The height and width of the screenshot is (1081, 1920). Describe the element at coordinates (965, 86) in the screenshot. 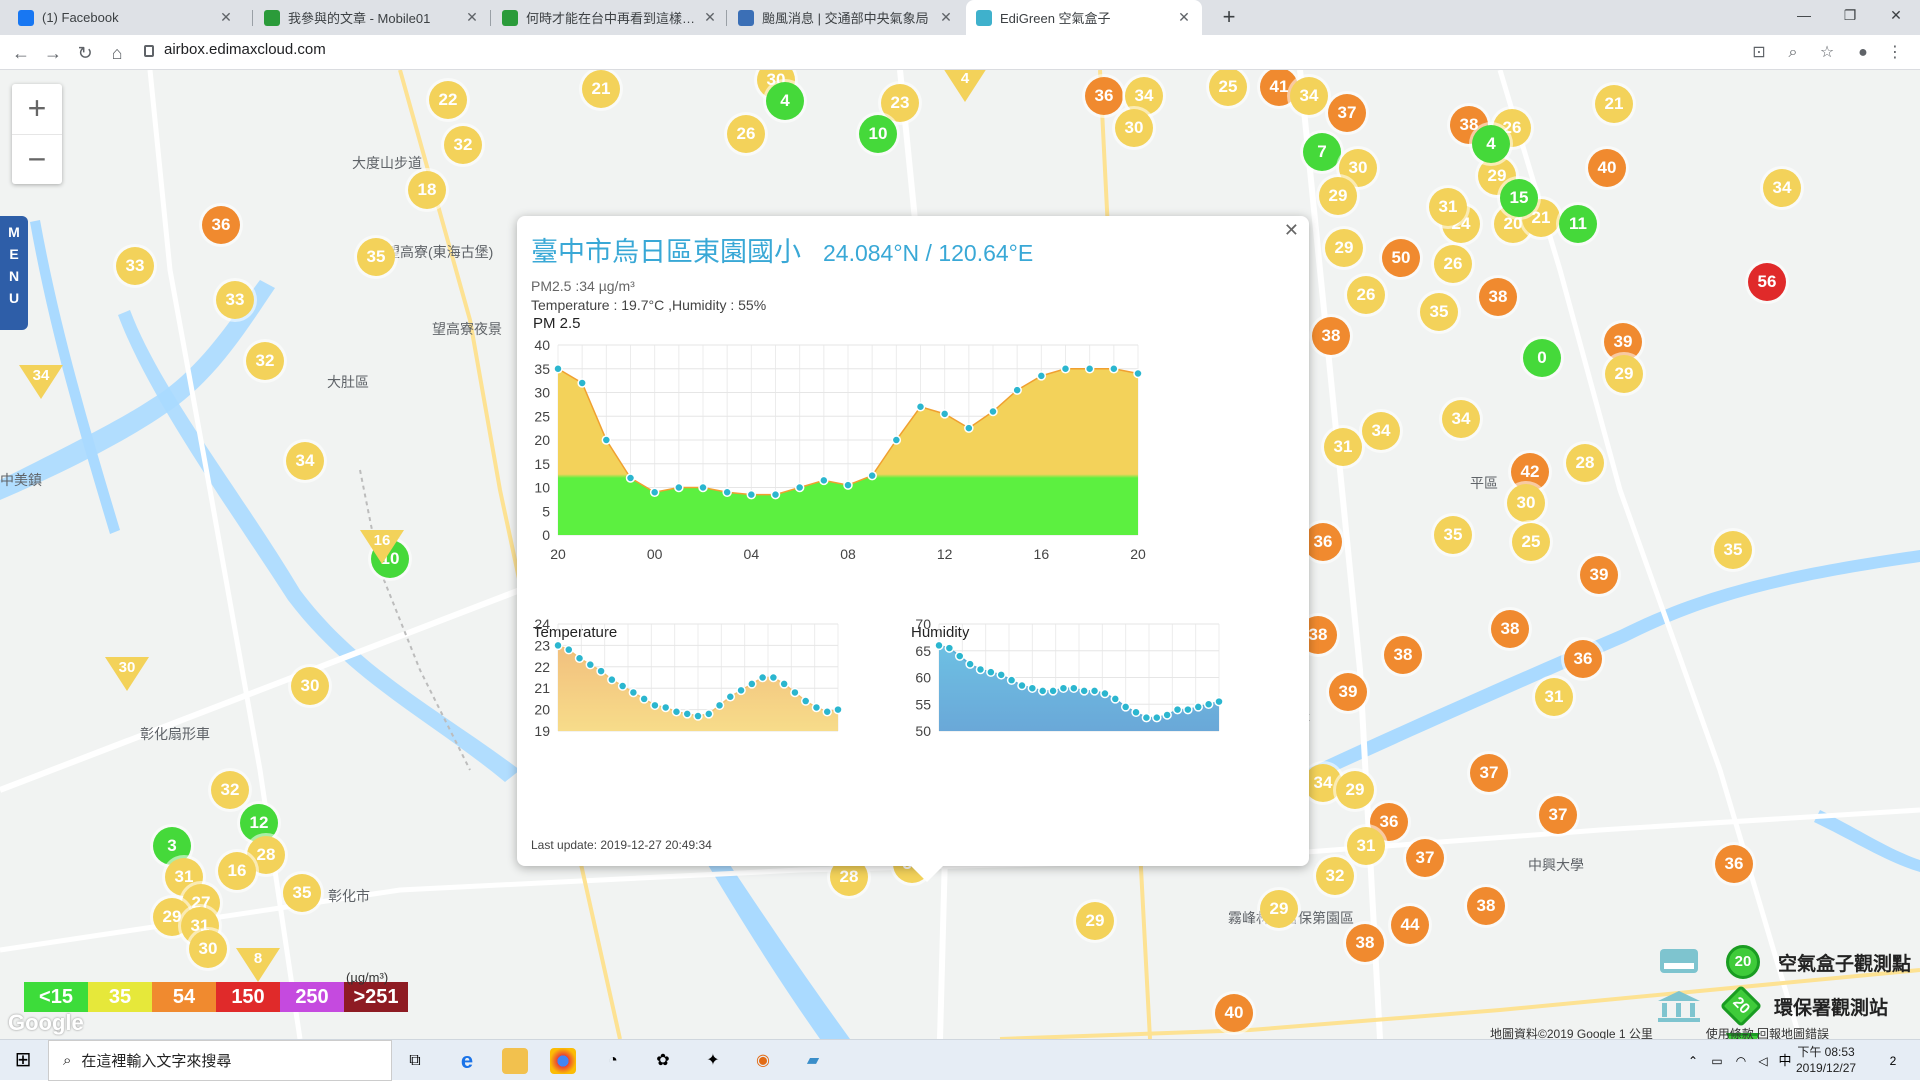

I see `lass-station-marker: 4` at that location.